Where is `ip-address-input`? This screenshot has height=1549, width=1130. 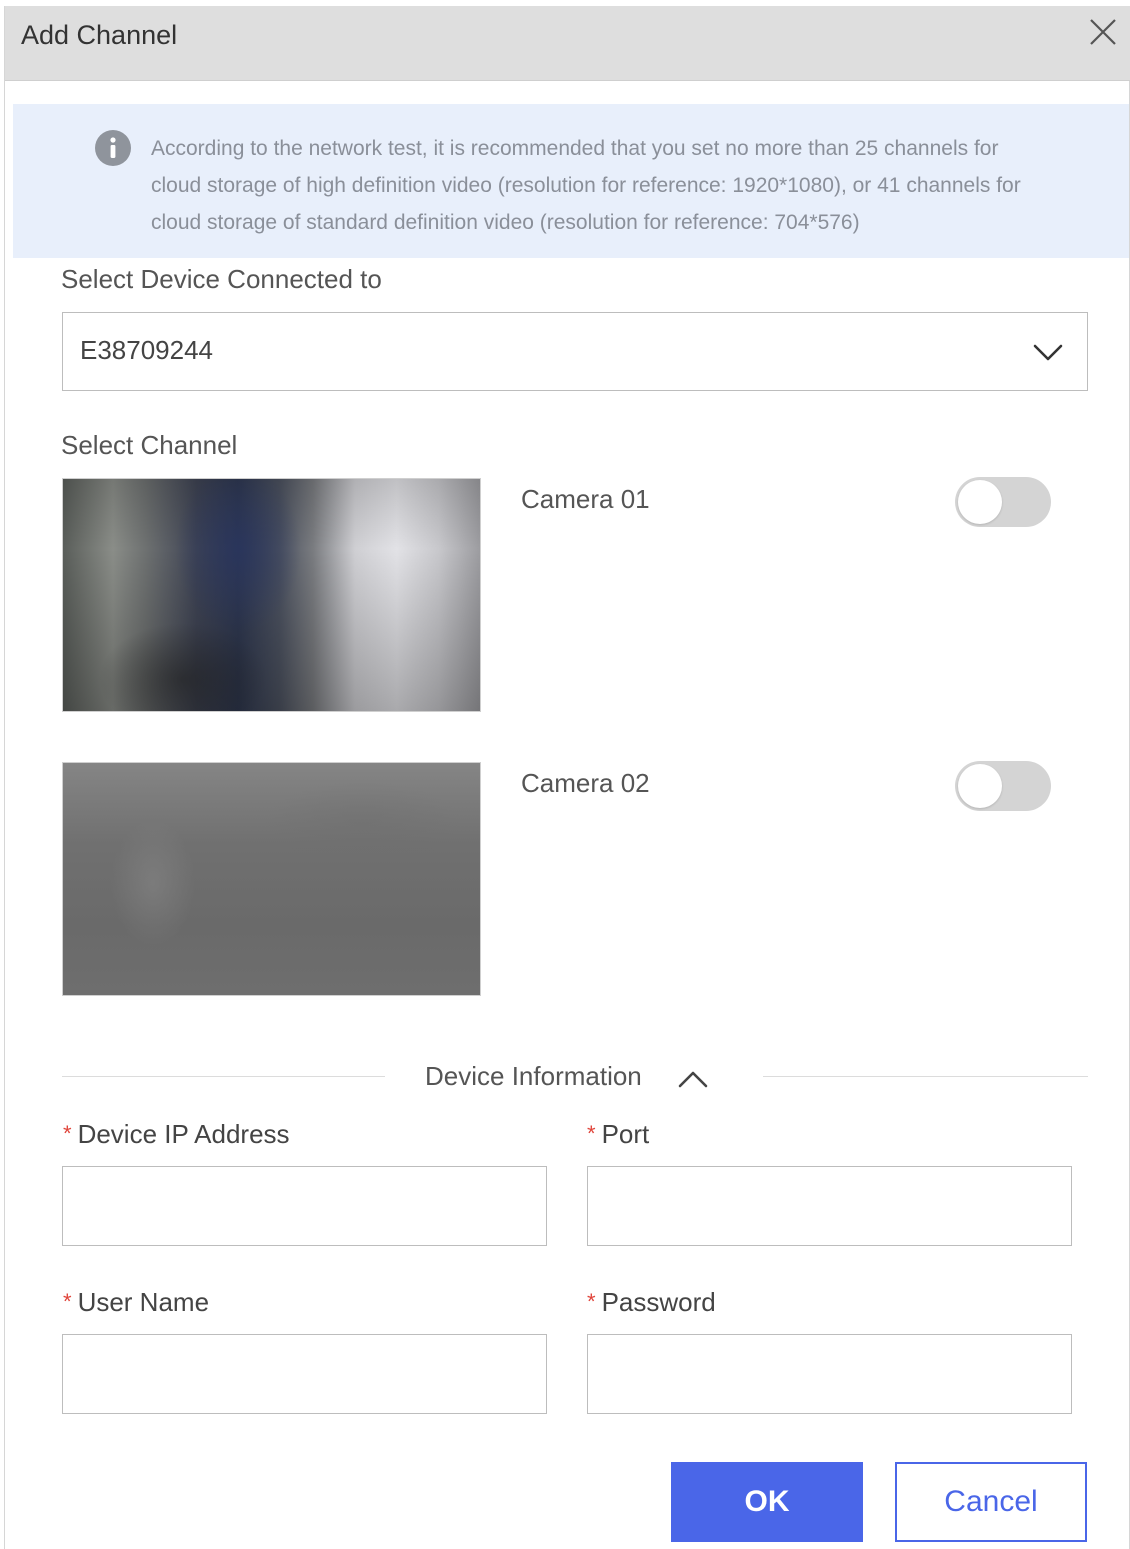 ip-address-input is located at coordinates (304, 1206).